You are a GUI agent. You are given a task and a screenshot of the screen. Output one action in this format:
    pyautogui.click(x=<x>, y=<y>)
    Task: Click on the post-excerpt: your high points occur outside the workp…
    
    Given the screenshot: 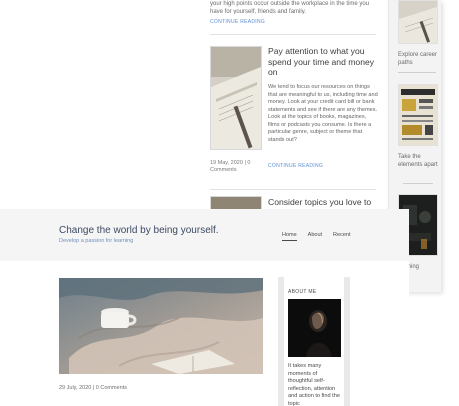 What is the action you would take?
    pyautogui.click(x=290, y=7)
    